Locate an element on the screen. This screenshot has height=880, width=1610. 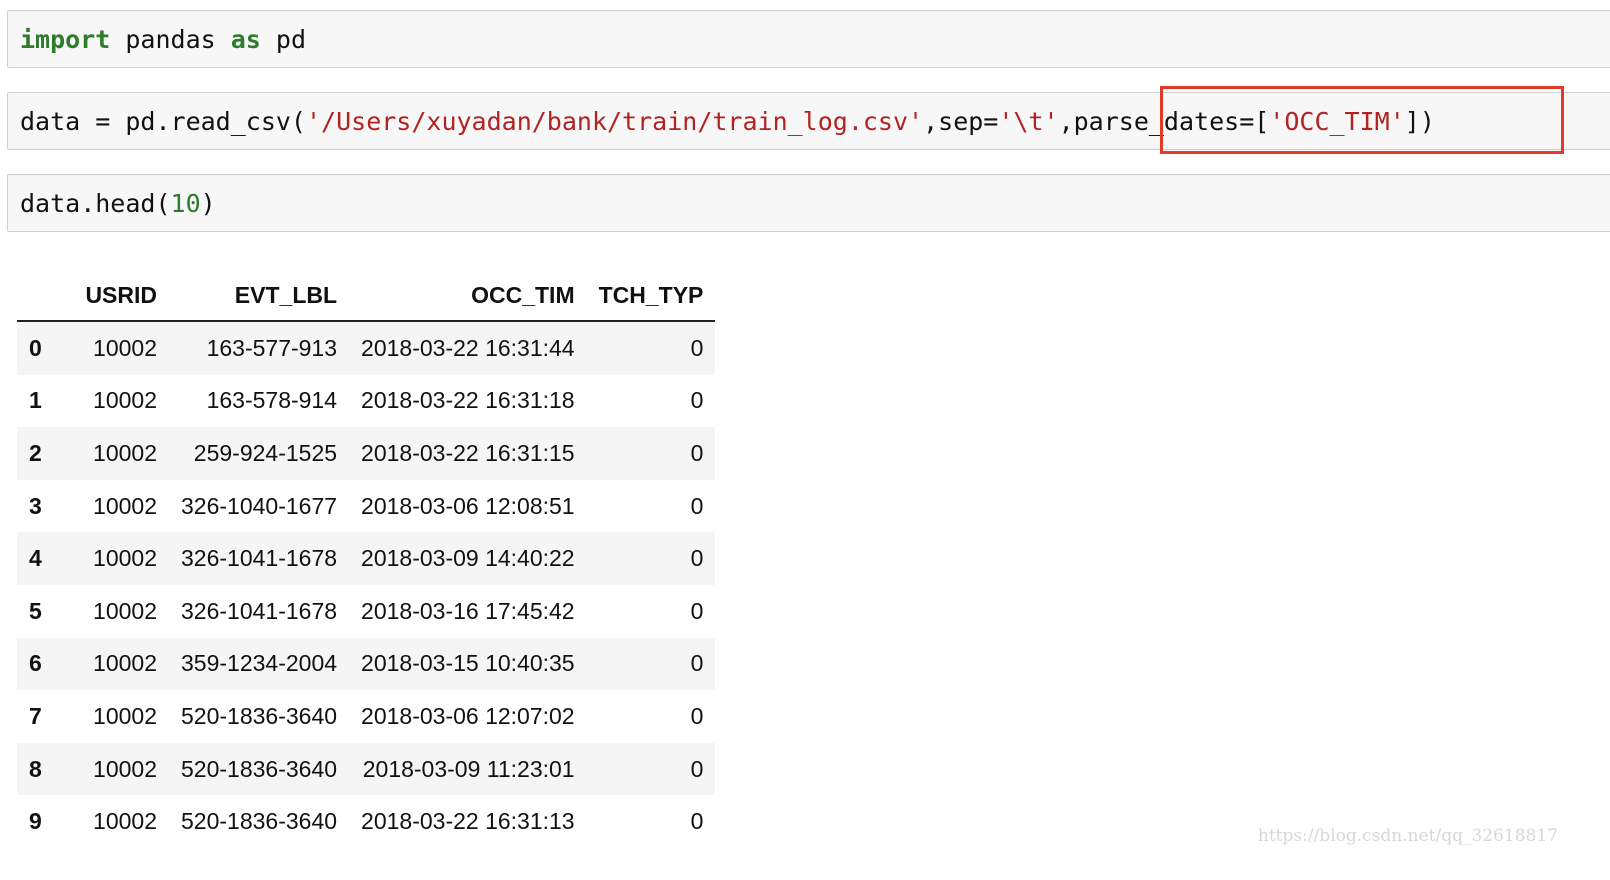
code-line-head: data.head(10) is located at coordinates (118, 203).